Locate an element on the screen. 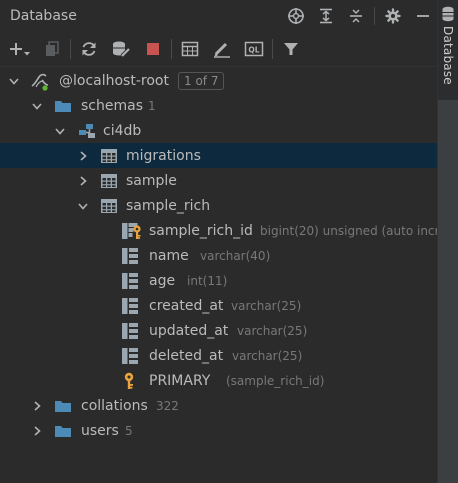  database-tool-tab: Database is located at coordinates (448, 50).